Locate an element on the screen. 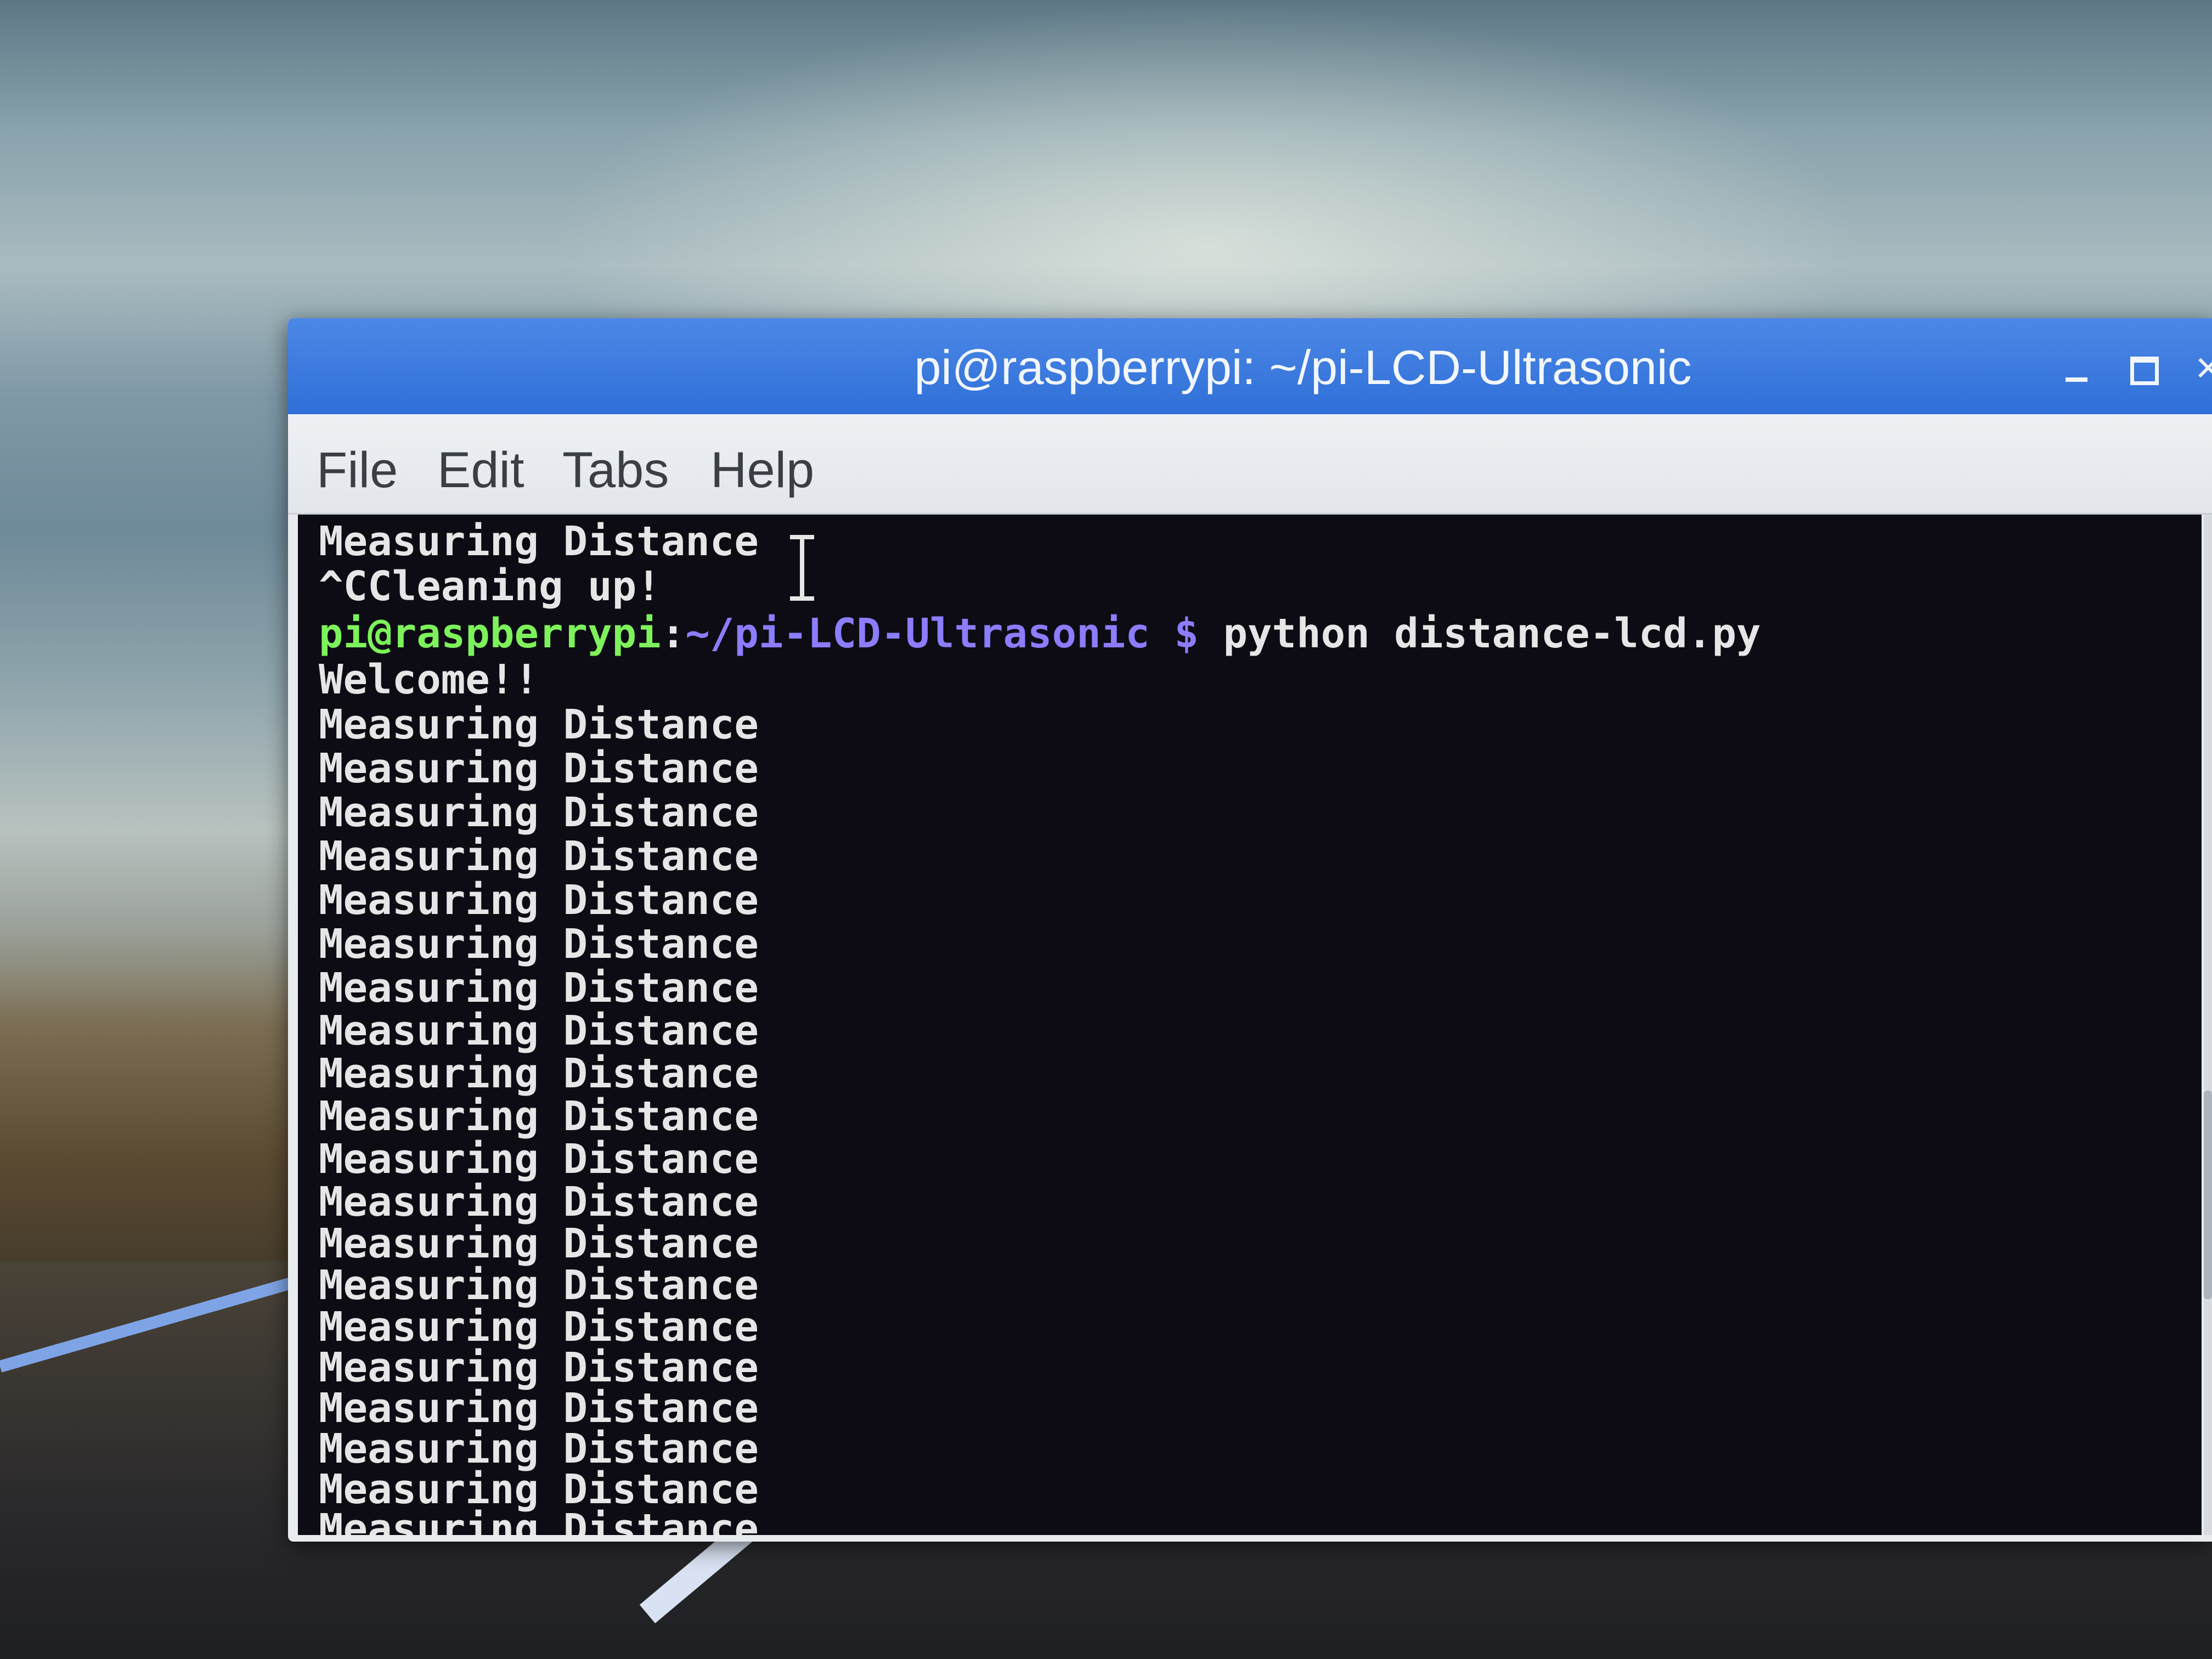 Image resolution: width=2212 pixels, height=1659 pixels. minimize-icon is located at coordinates (2076, 368).